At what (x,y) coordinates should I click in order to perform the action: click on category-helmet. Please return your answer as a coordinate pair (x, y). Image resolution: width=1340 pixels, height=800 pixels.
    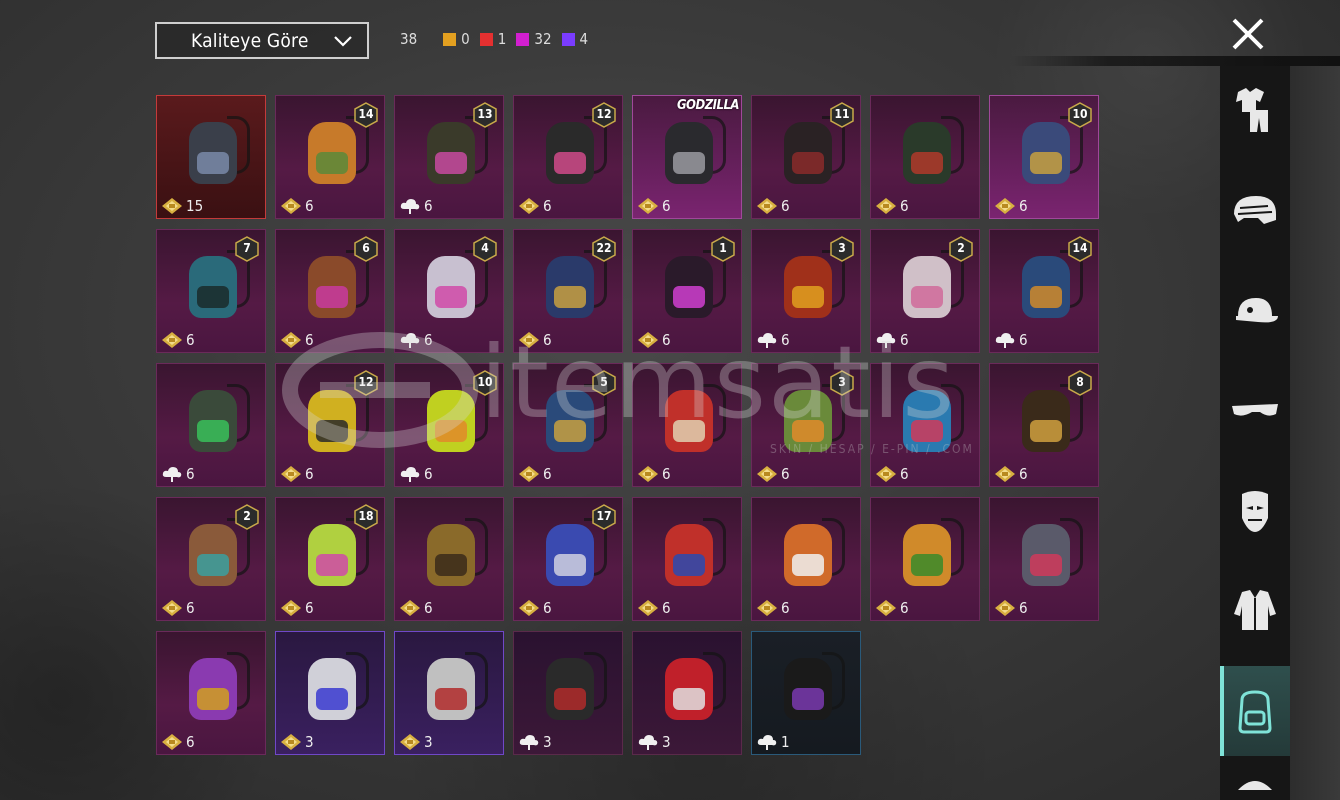
    Looking at the image, I should click on (1255, 211).